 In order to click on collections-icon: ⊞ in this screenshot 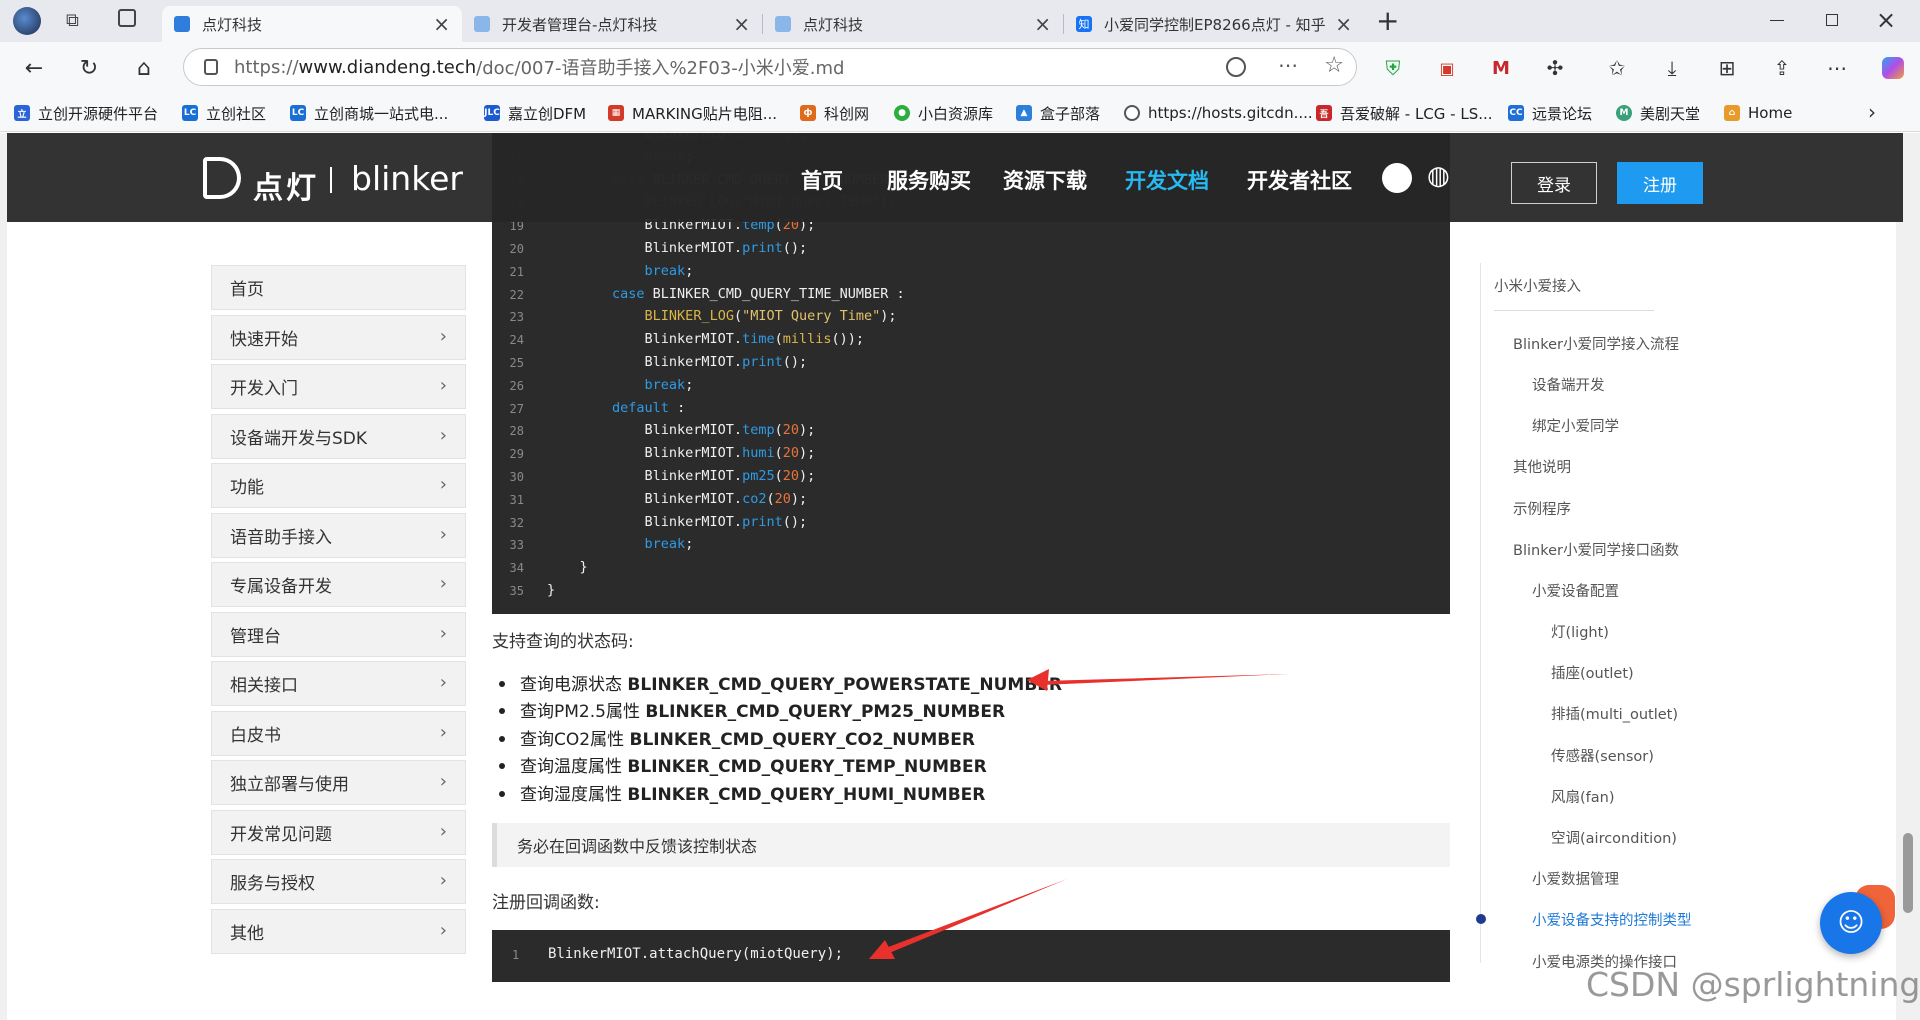, I will do `click(1727, 68)`.